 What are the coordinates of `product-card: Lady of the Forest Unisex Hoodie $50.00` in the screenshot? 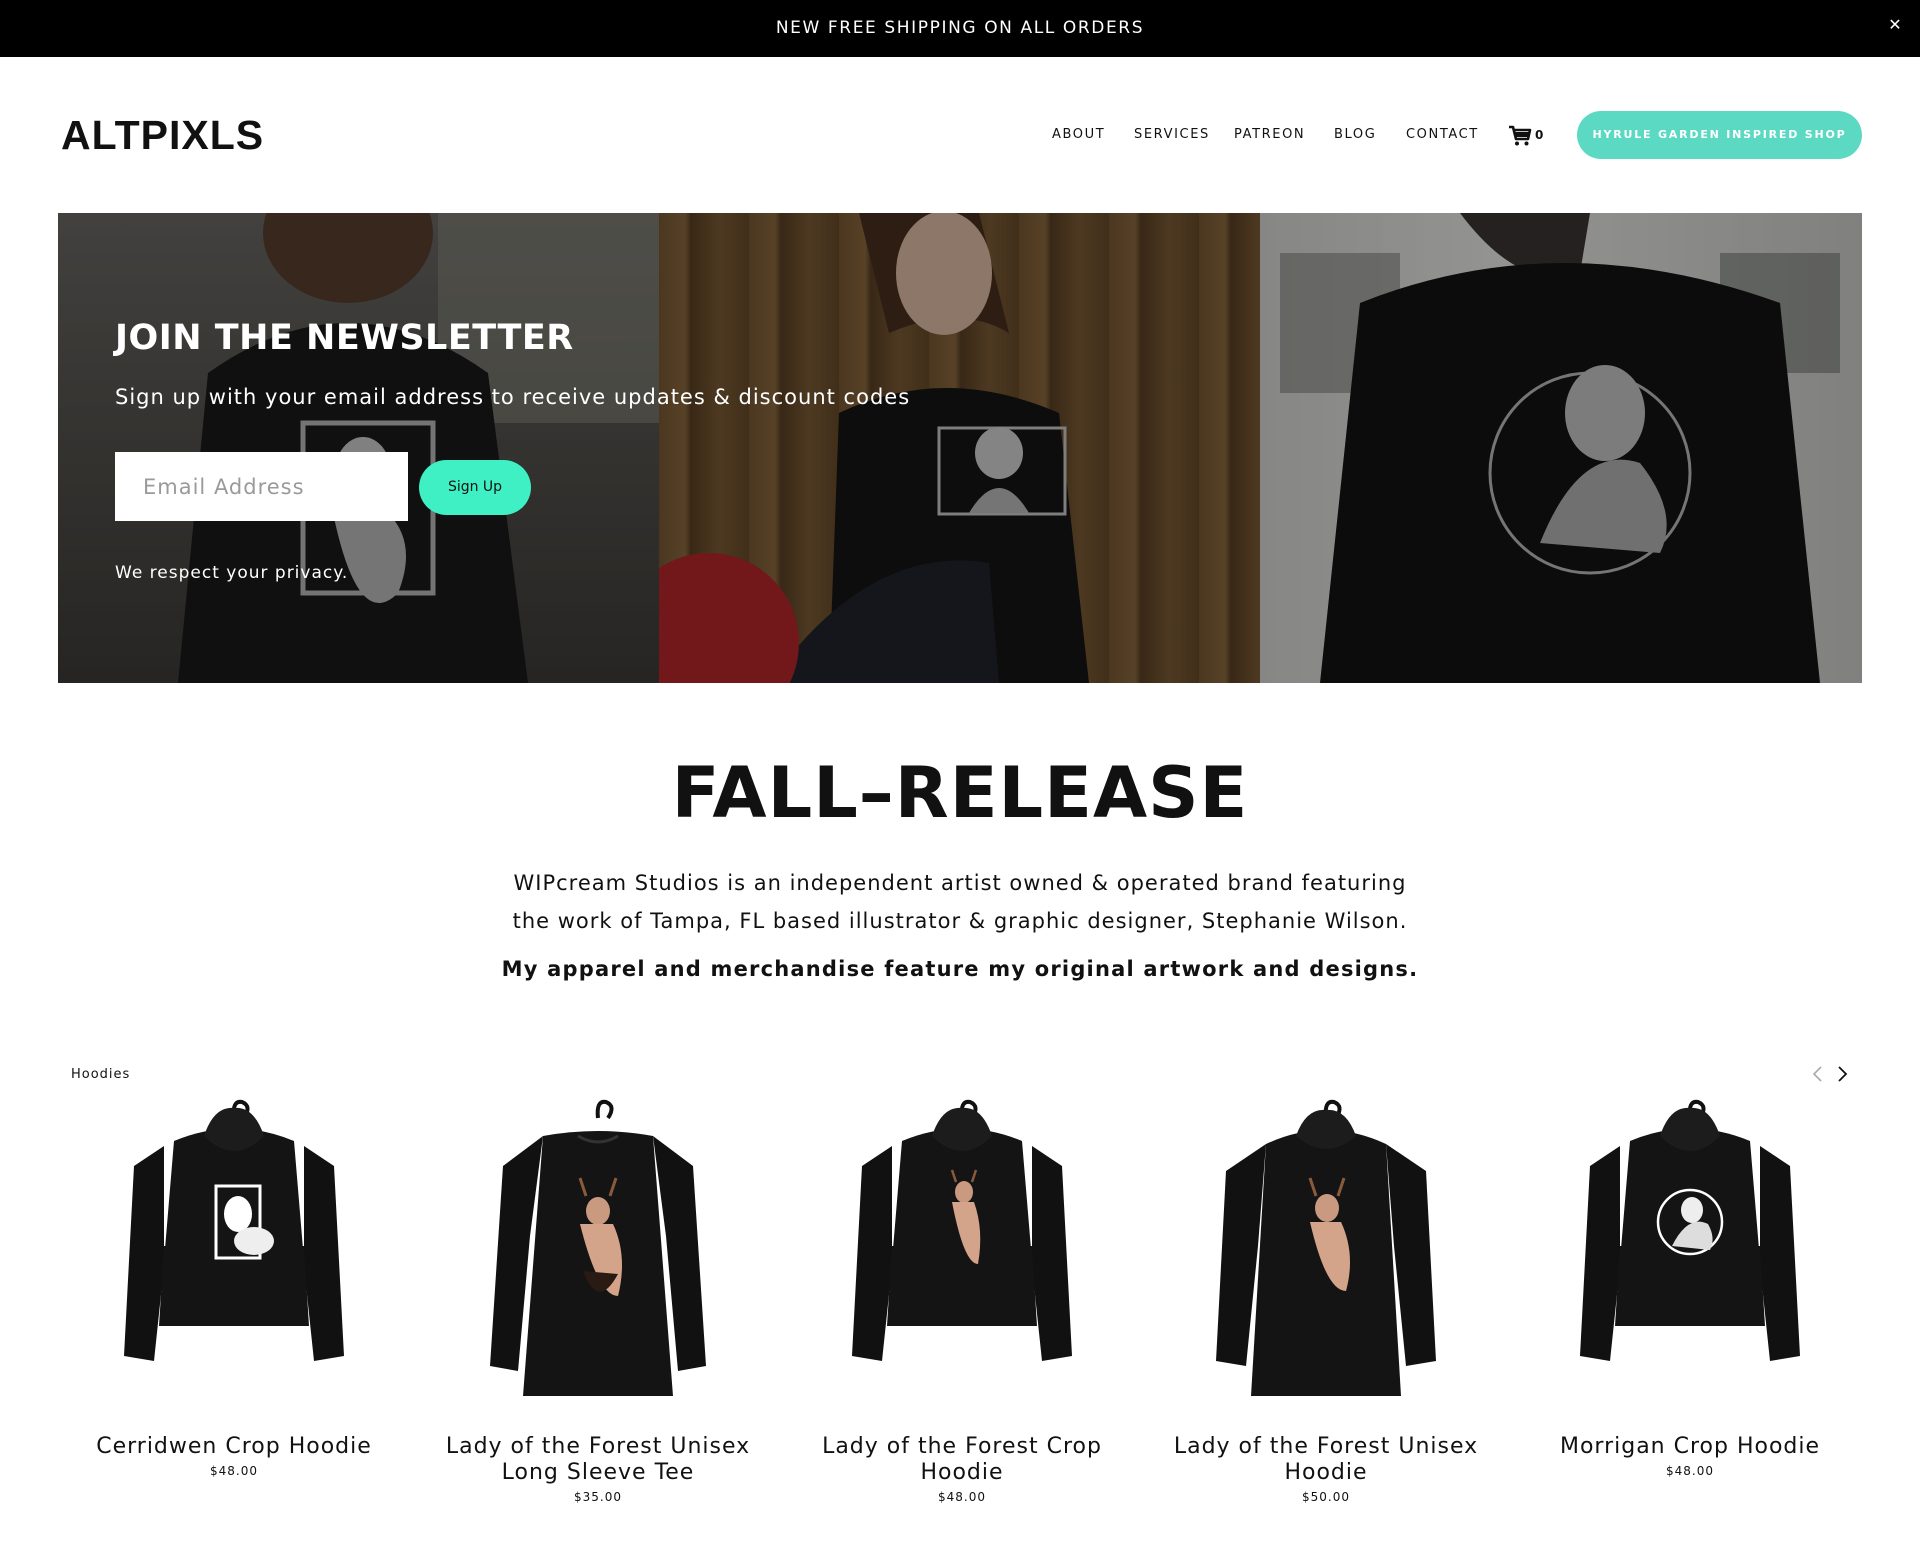 It's located at (1326, 1306).